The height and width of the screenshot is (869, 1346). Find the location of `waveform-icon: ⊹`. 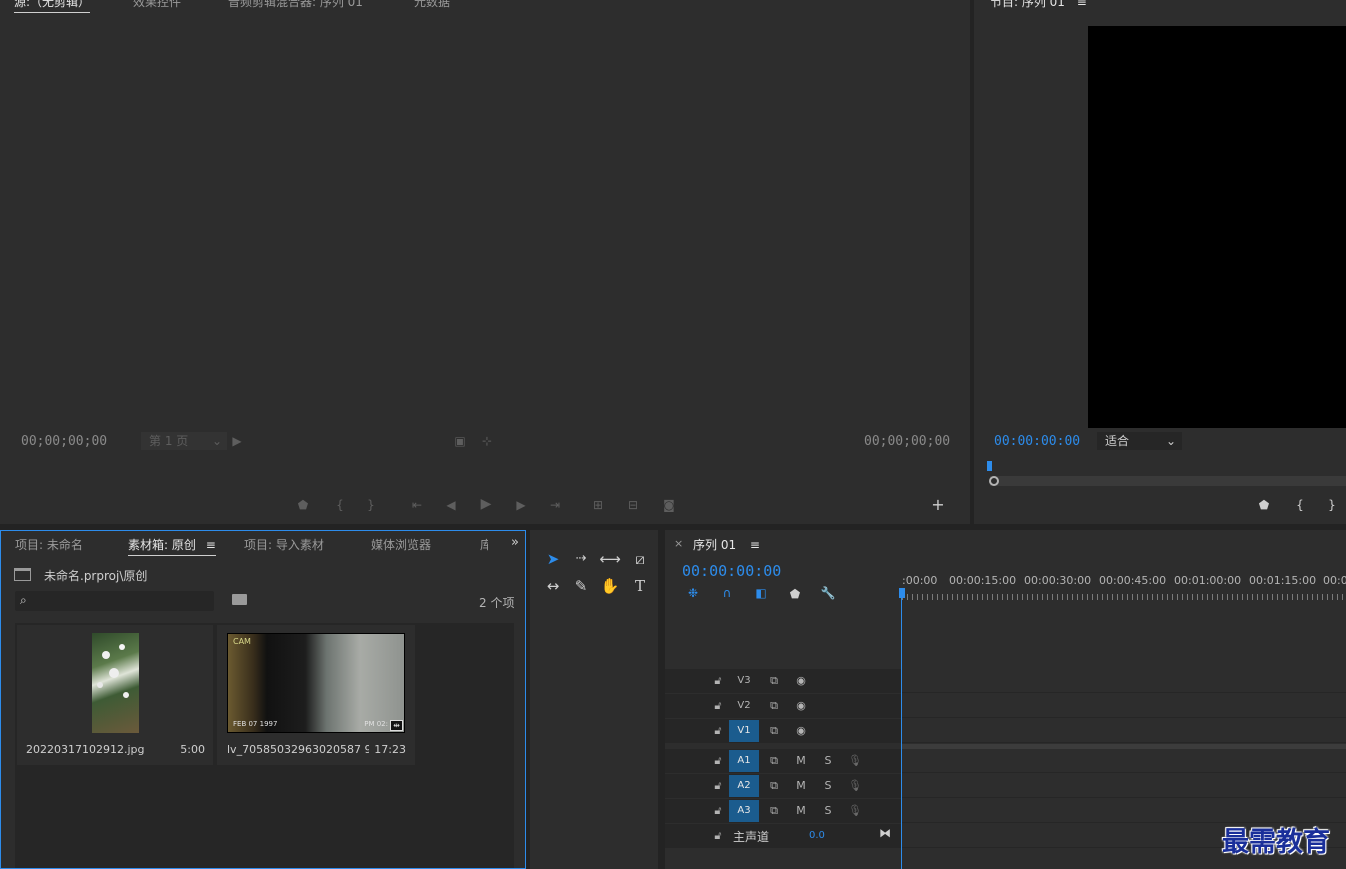

waveform-icon: ⊹ is located at coordinates (487, 441).